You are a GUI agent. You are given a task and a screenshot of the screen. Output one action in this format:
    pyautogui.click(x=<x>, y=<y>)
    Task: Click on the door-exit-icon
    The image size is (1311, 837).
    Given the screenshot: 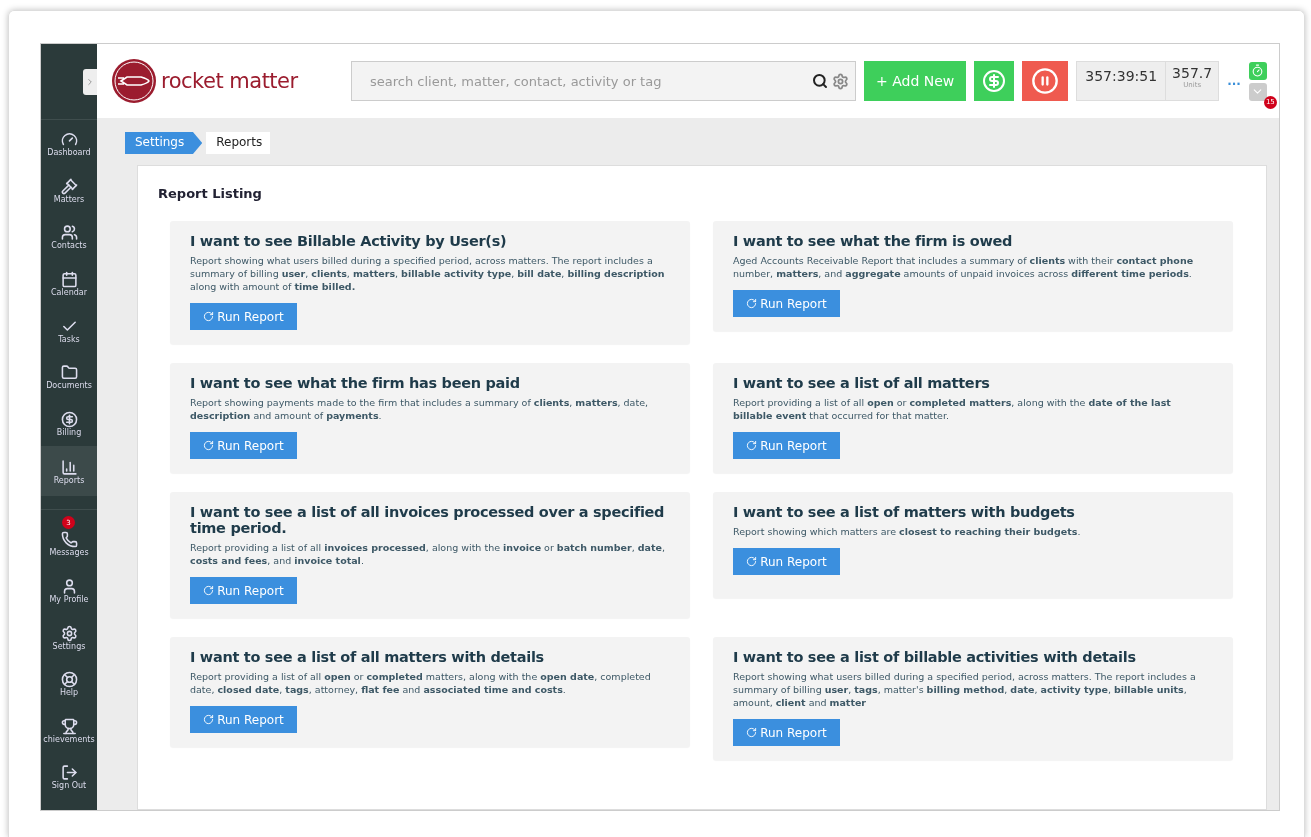 What is the action you would take?
    pyautogui.click(x=69, y=773)
    